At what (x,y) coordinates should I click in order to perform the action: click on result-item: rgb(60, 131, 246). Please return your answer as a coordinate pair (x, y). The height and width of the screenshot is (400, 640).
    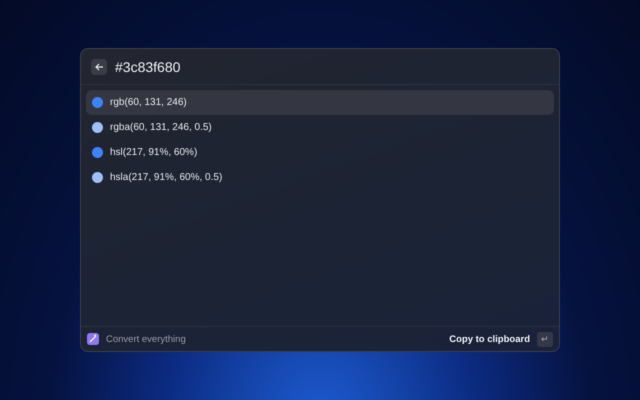
    Looking at the image, I should click on (320, 102).